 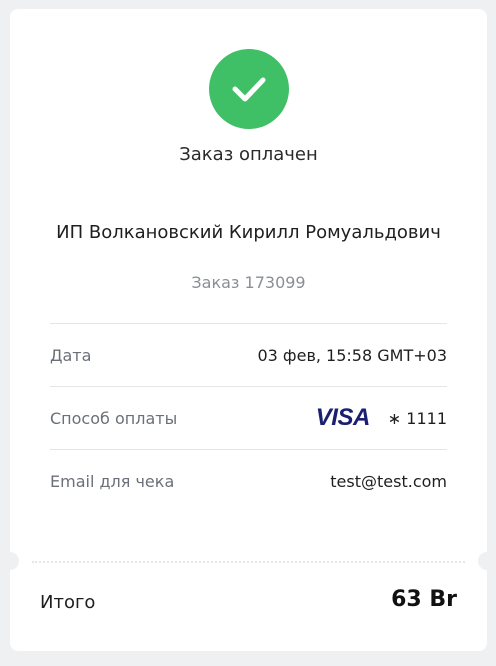 What do you see at coordinates (10, 561) in the screenshot?
I see `receipt-notch-left` at bounding box center [10, 561].